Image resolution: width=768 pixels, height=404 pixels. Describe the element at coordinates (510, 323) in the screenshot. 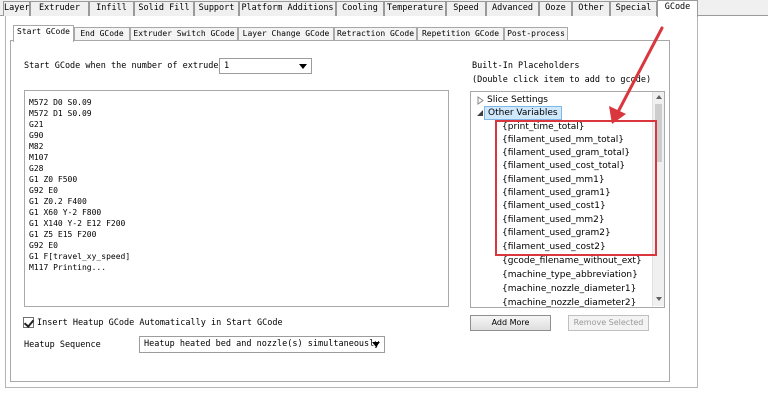

I see `add-more-button: Add More` at that location.